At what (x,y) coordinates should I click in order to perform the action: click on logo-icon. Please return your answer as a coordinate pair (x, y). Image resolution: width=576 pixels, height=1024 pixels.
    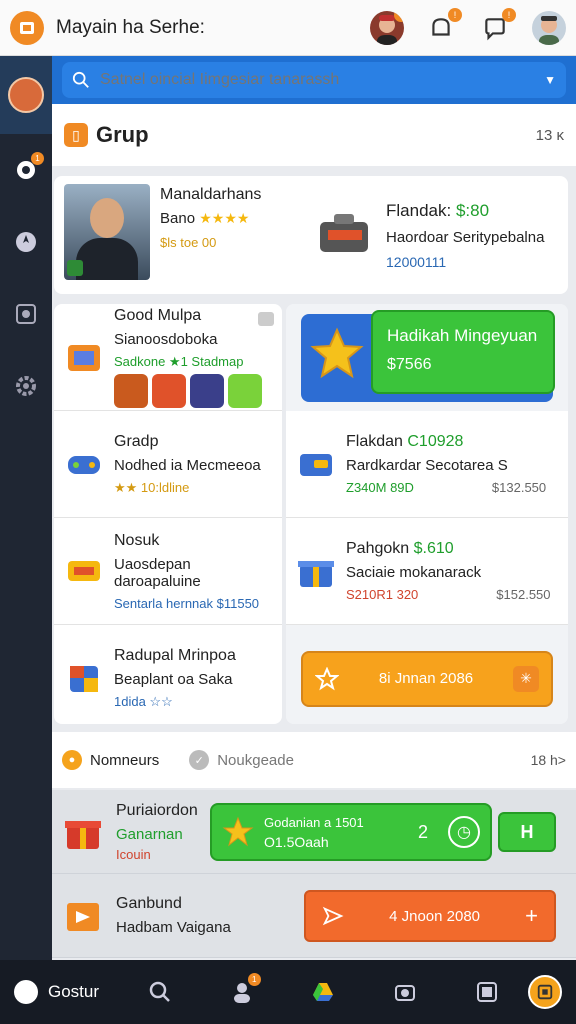
    Looking at the image, I should click on (27, 27).